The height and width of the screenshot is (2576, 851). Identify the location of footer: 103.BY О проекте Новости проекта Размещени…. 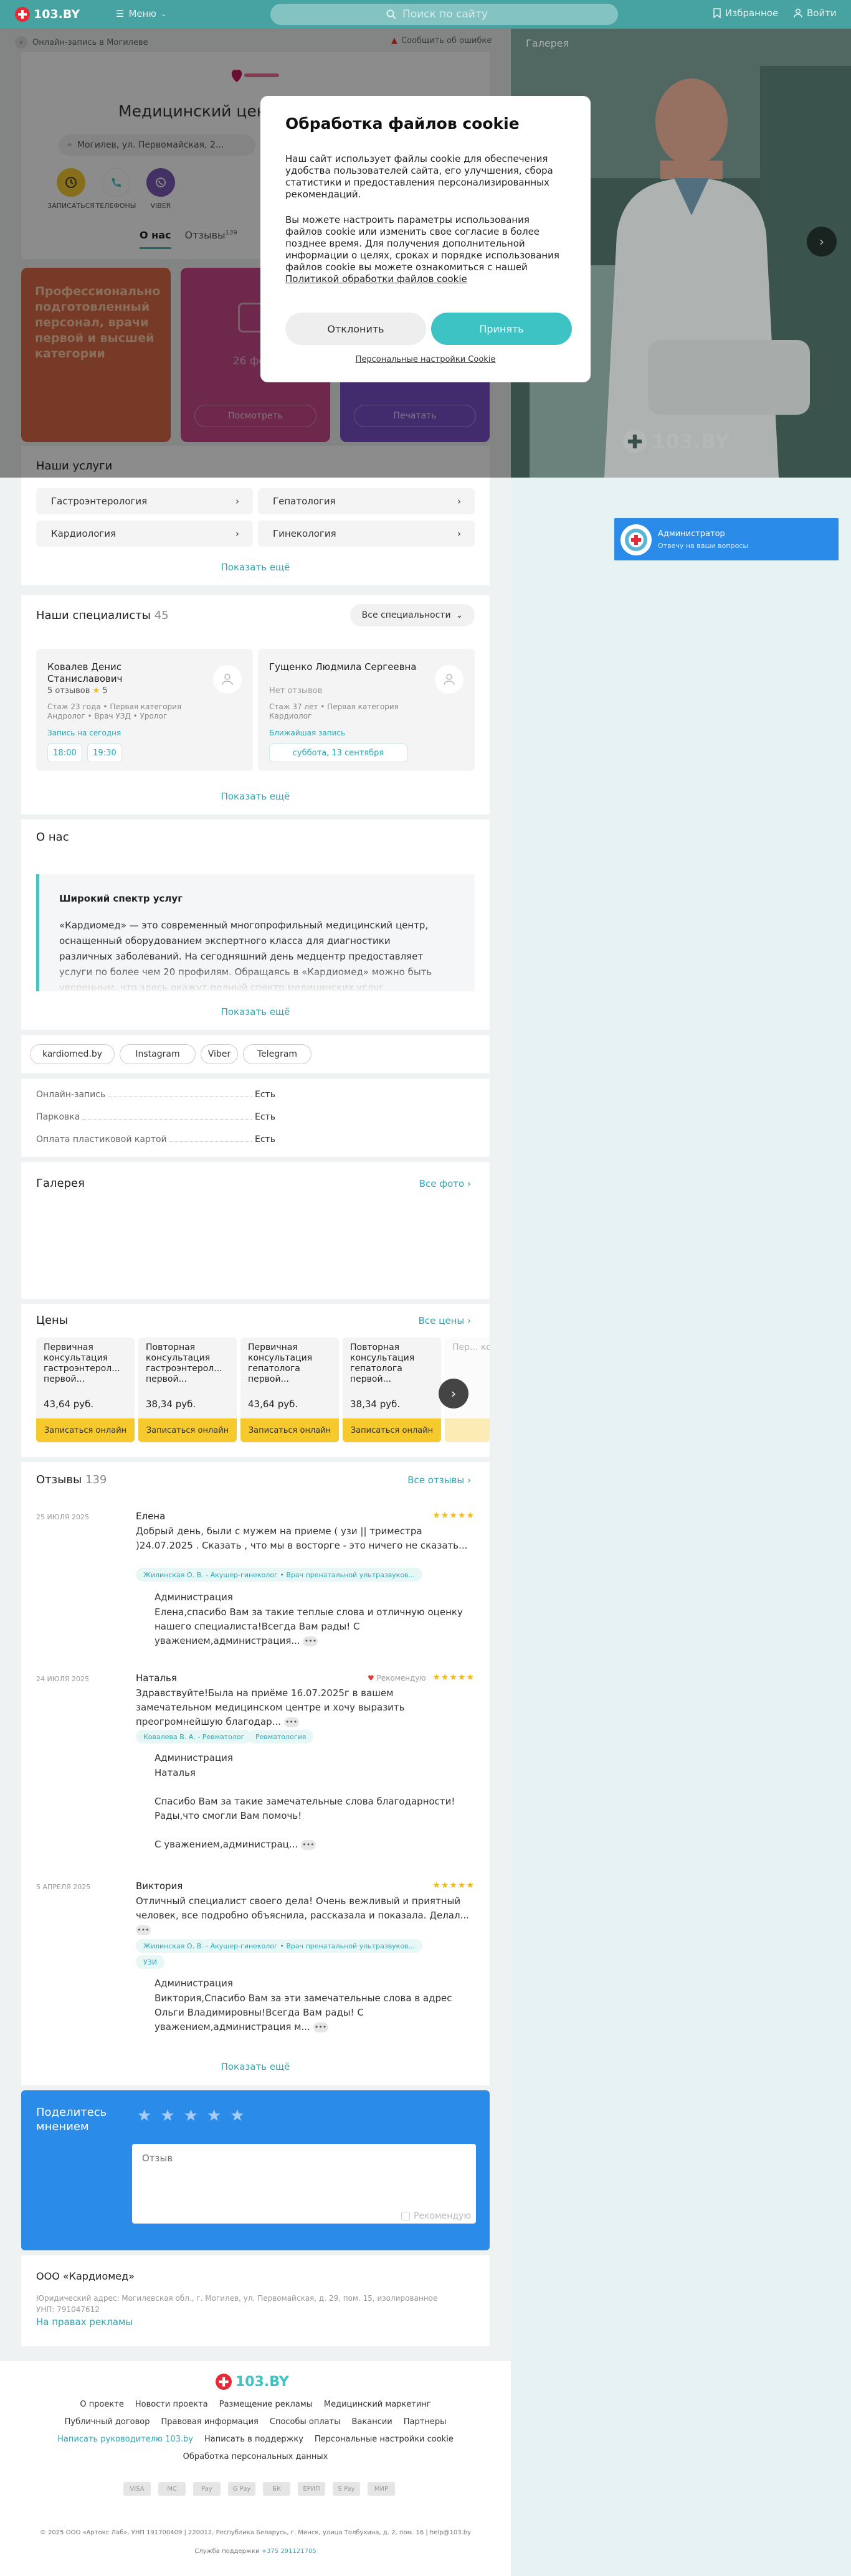
(255, 2468).